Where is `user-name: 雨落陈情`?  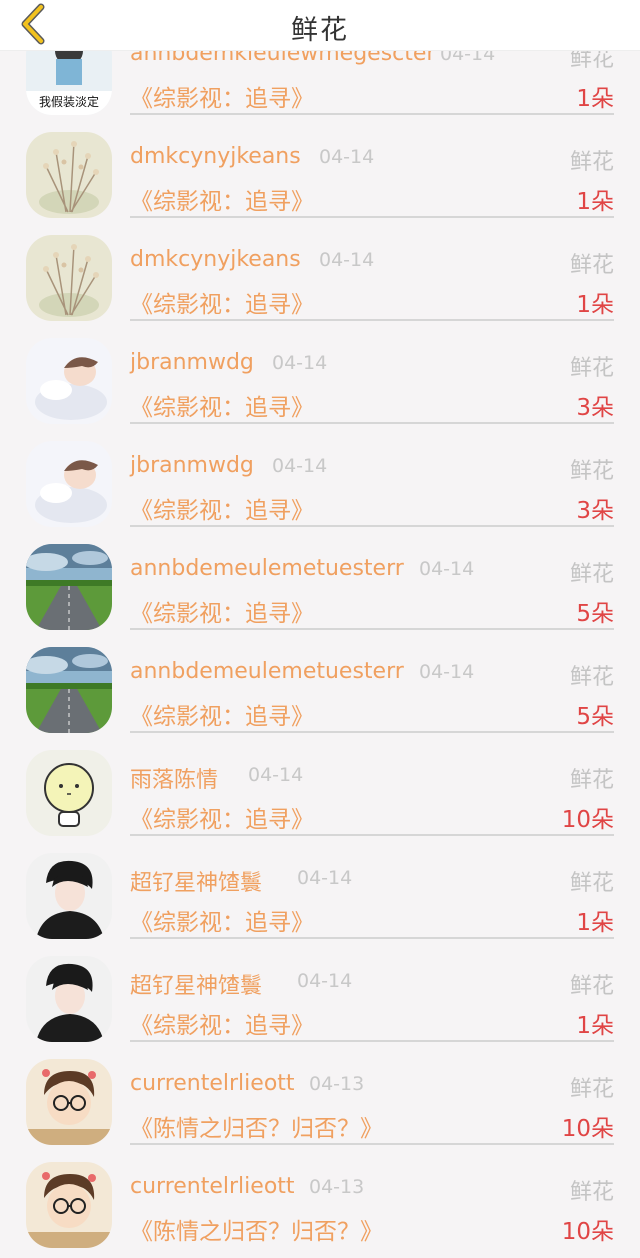 user-name: 雨落陈情 is located at coordinates (174, 778).